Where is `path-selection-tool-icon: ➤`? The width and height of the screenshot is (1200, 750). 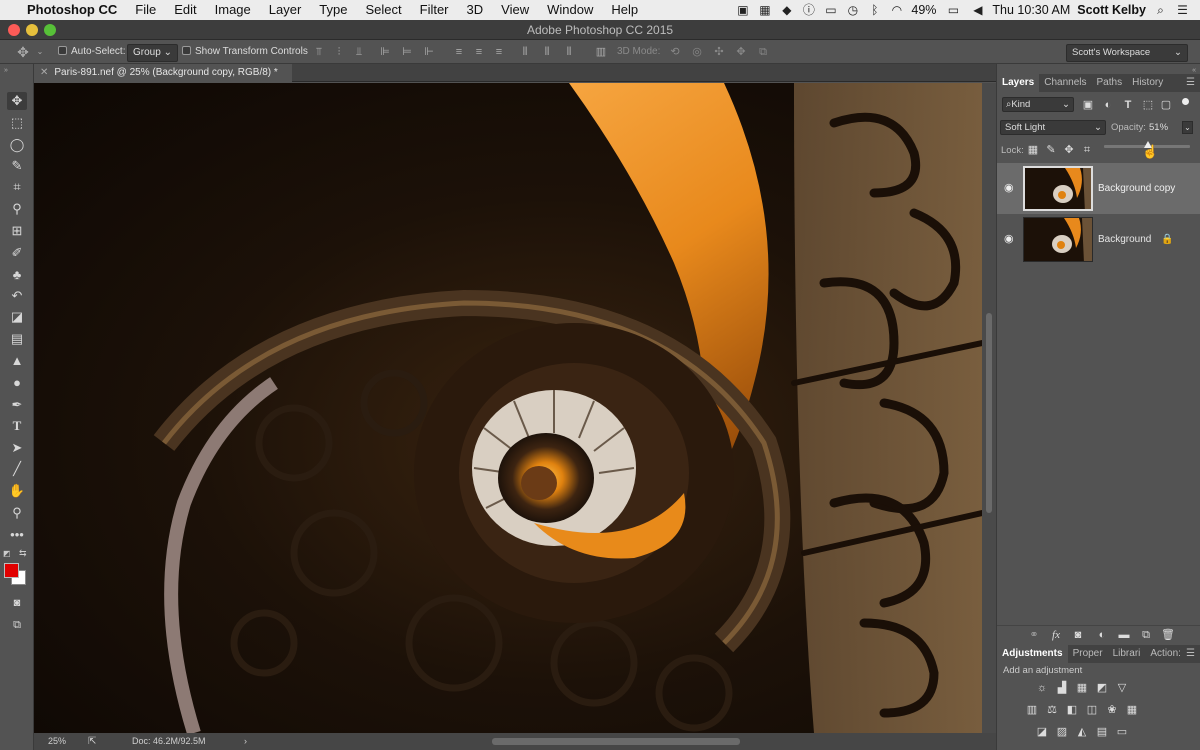 path-selection-tool-icon: ➤ is located at coordinates (17, 448).